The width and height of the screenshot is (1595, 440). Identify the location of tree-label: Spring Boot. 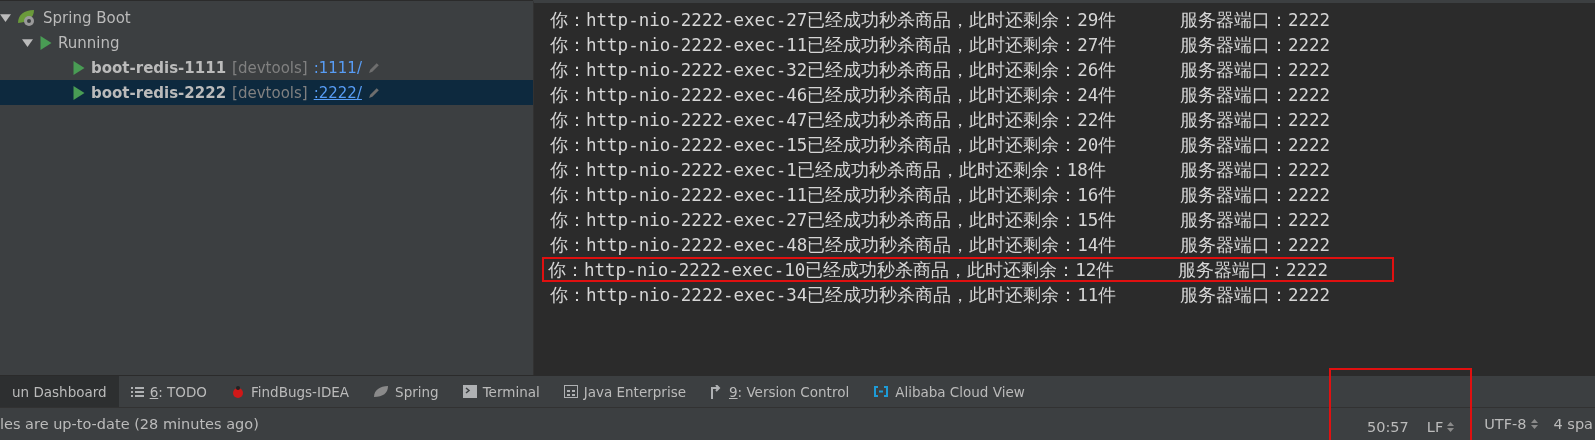
(87, 17).